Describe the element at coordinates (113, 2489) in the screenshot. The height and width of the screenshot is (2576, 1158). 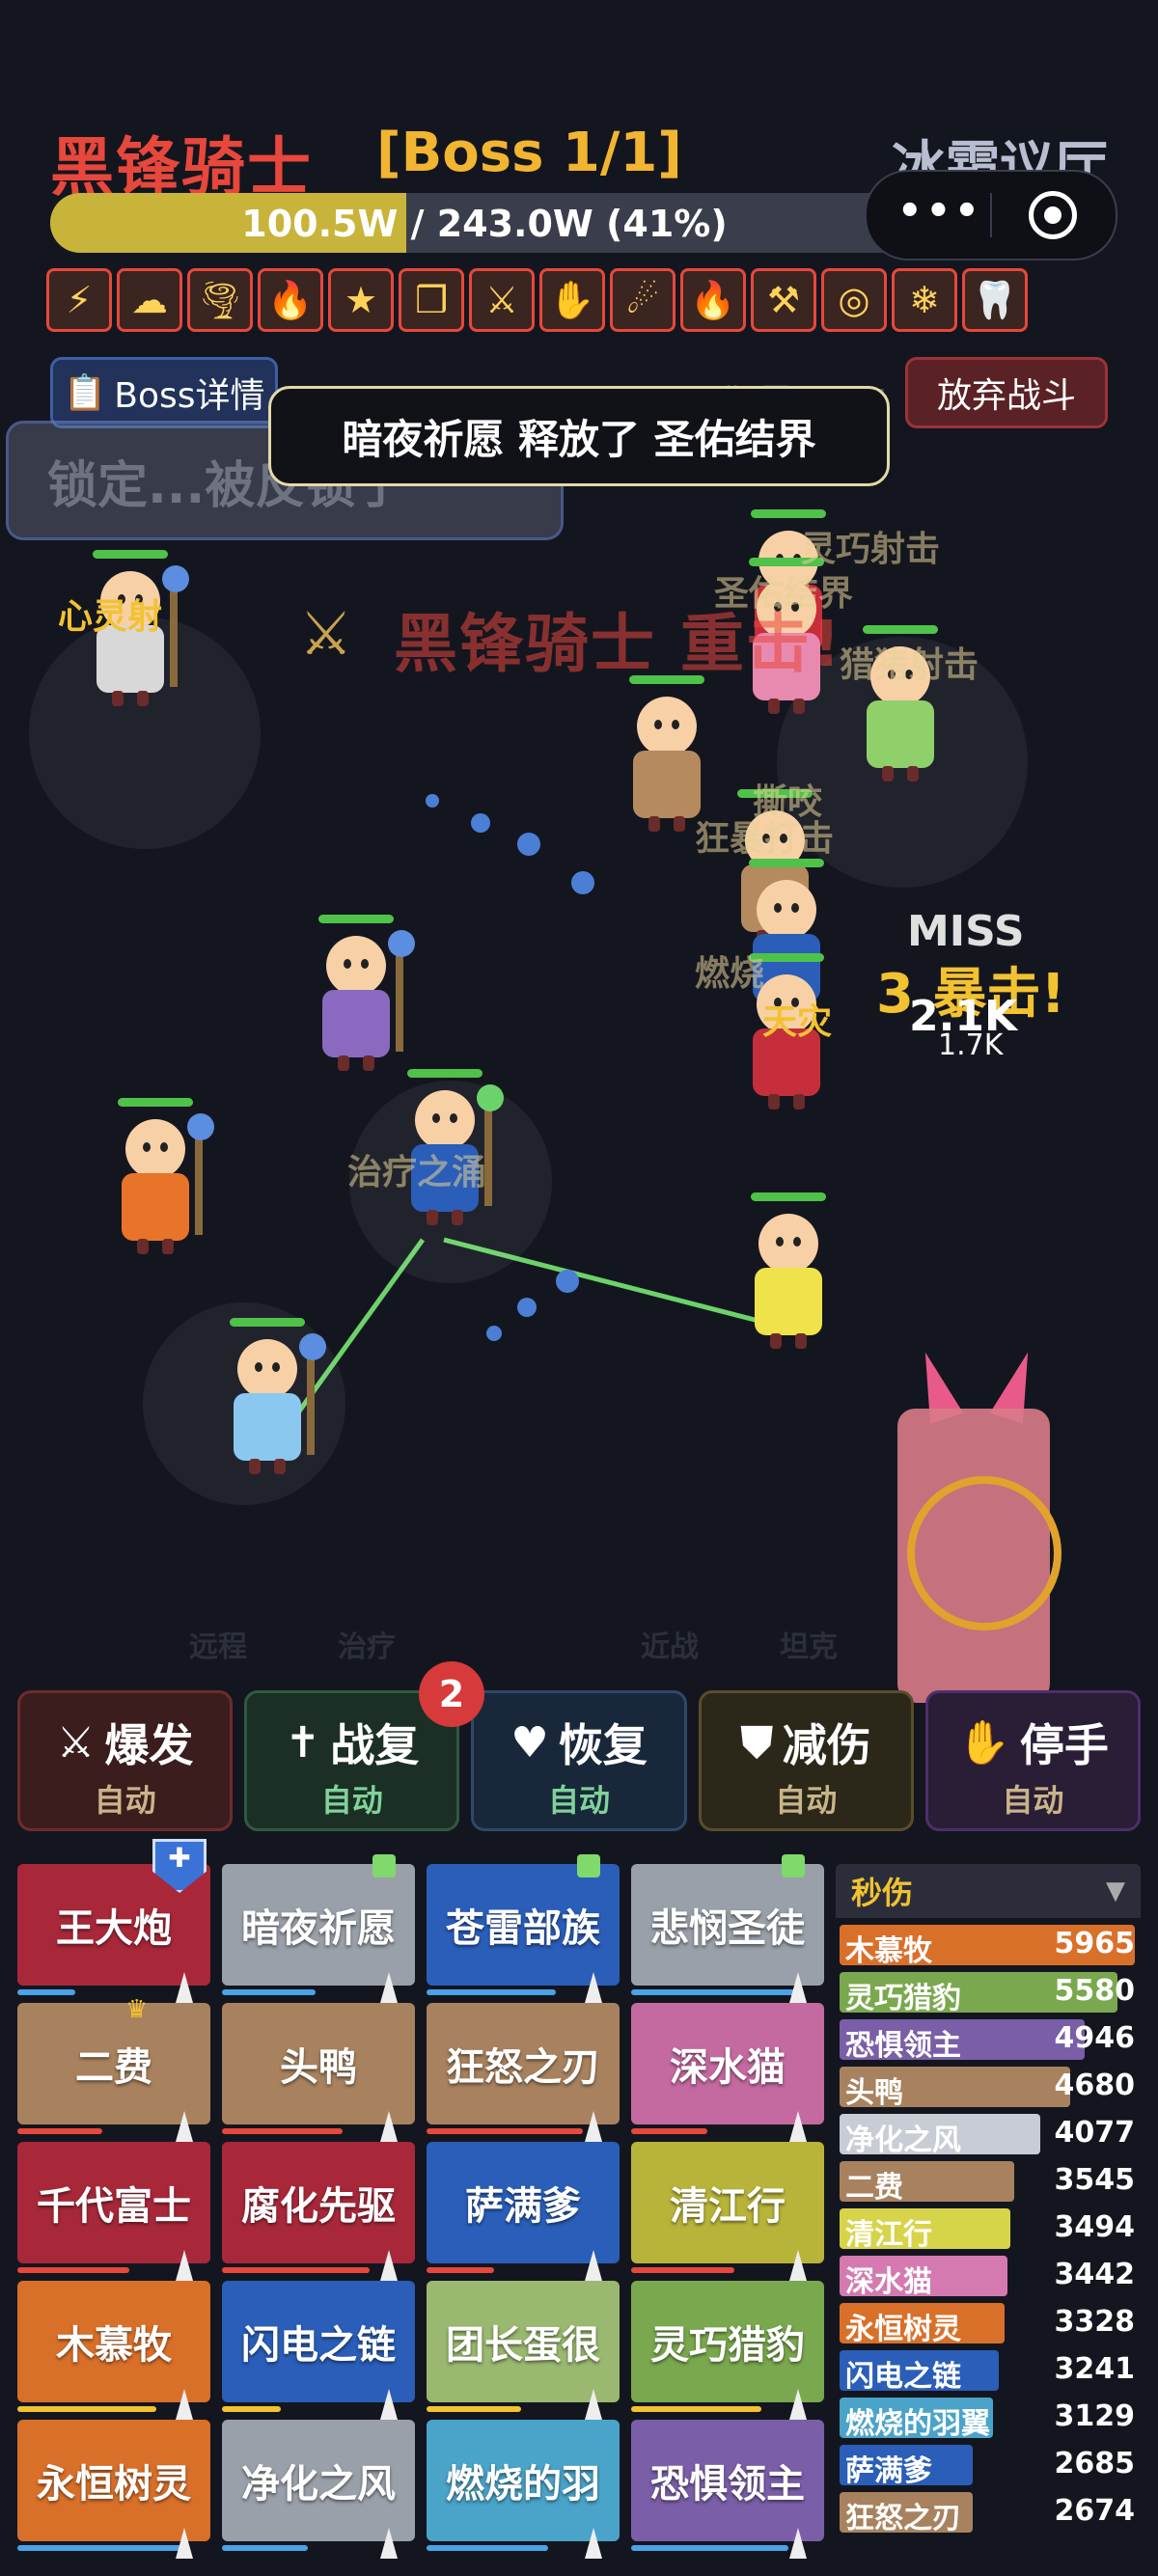
I see `hero-card: 永恒树灵` at that location.